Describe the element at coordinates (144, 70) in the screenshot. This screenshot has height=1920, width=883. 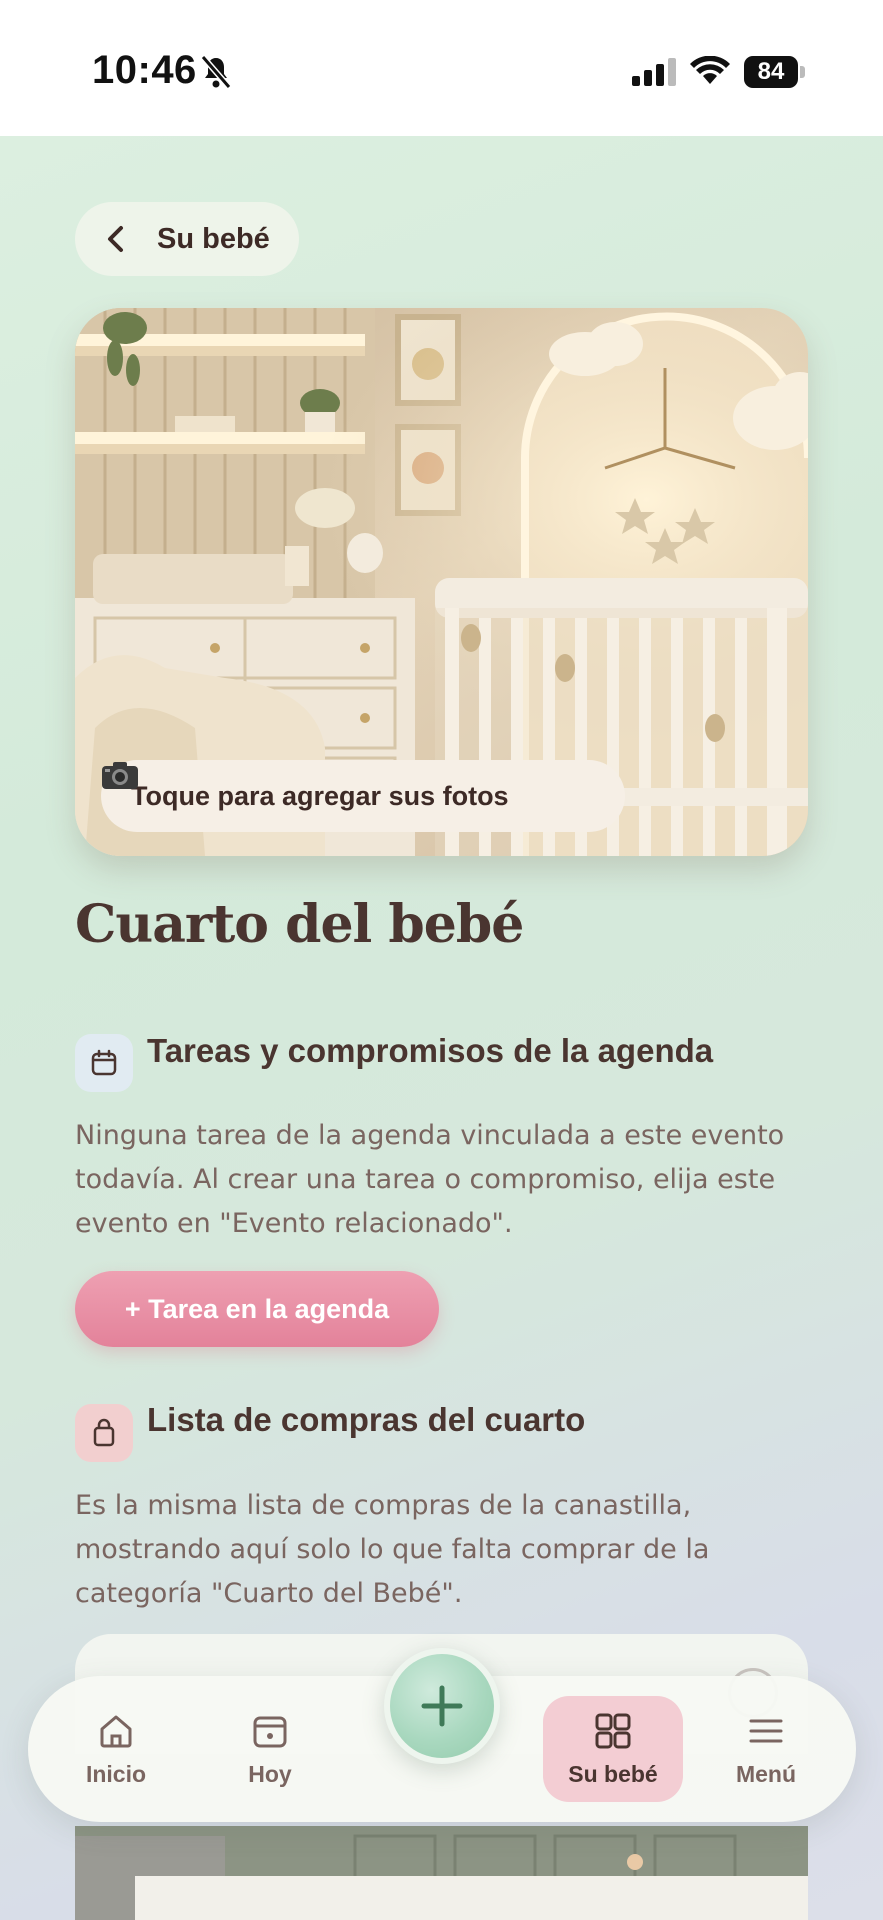
I see `status-time: 10:46` at that location.